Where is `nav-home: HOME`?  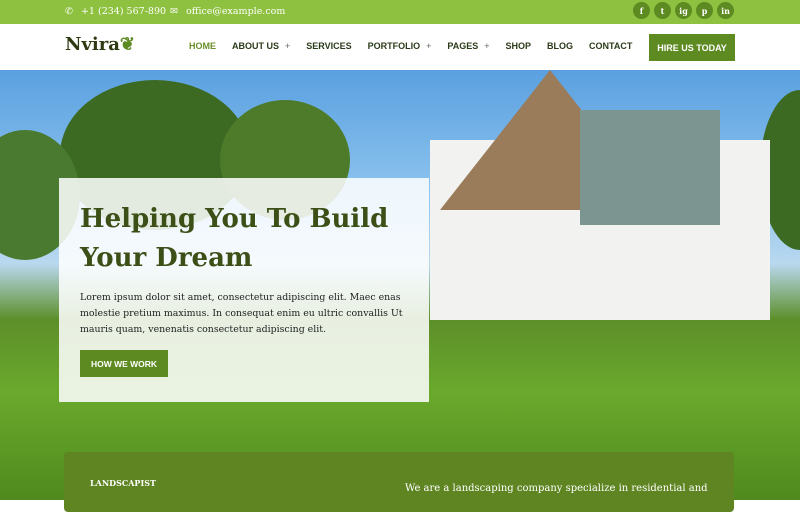
nav-home: HOME is located at coordinates (202, 46).